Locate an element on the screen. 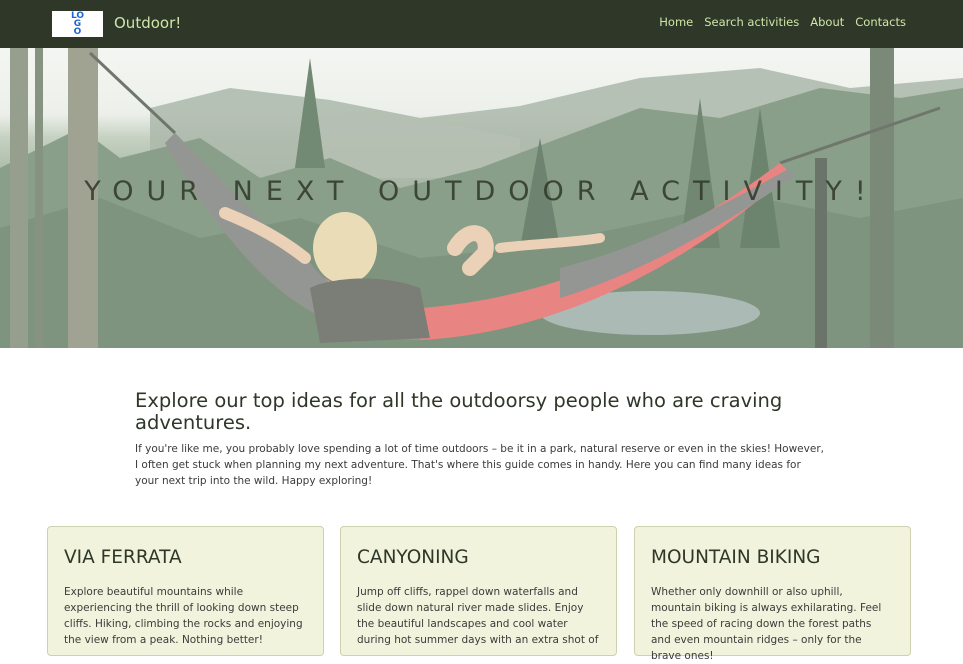  nav-links: Home Search activities About Contacts is located at coordinates (782, 22).